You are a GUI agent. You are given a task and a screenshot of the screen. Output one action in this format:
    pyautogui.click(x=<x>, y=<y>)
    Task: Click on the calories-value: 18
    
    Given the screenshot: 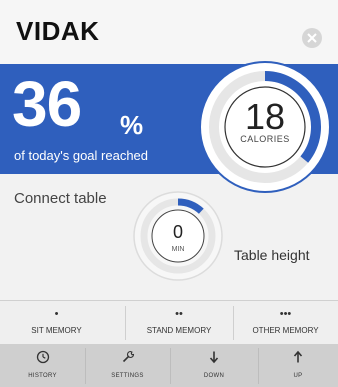 What is the action you would take?
    pyautogui.click(x=265, y=116)
    